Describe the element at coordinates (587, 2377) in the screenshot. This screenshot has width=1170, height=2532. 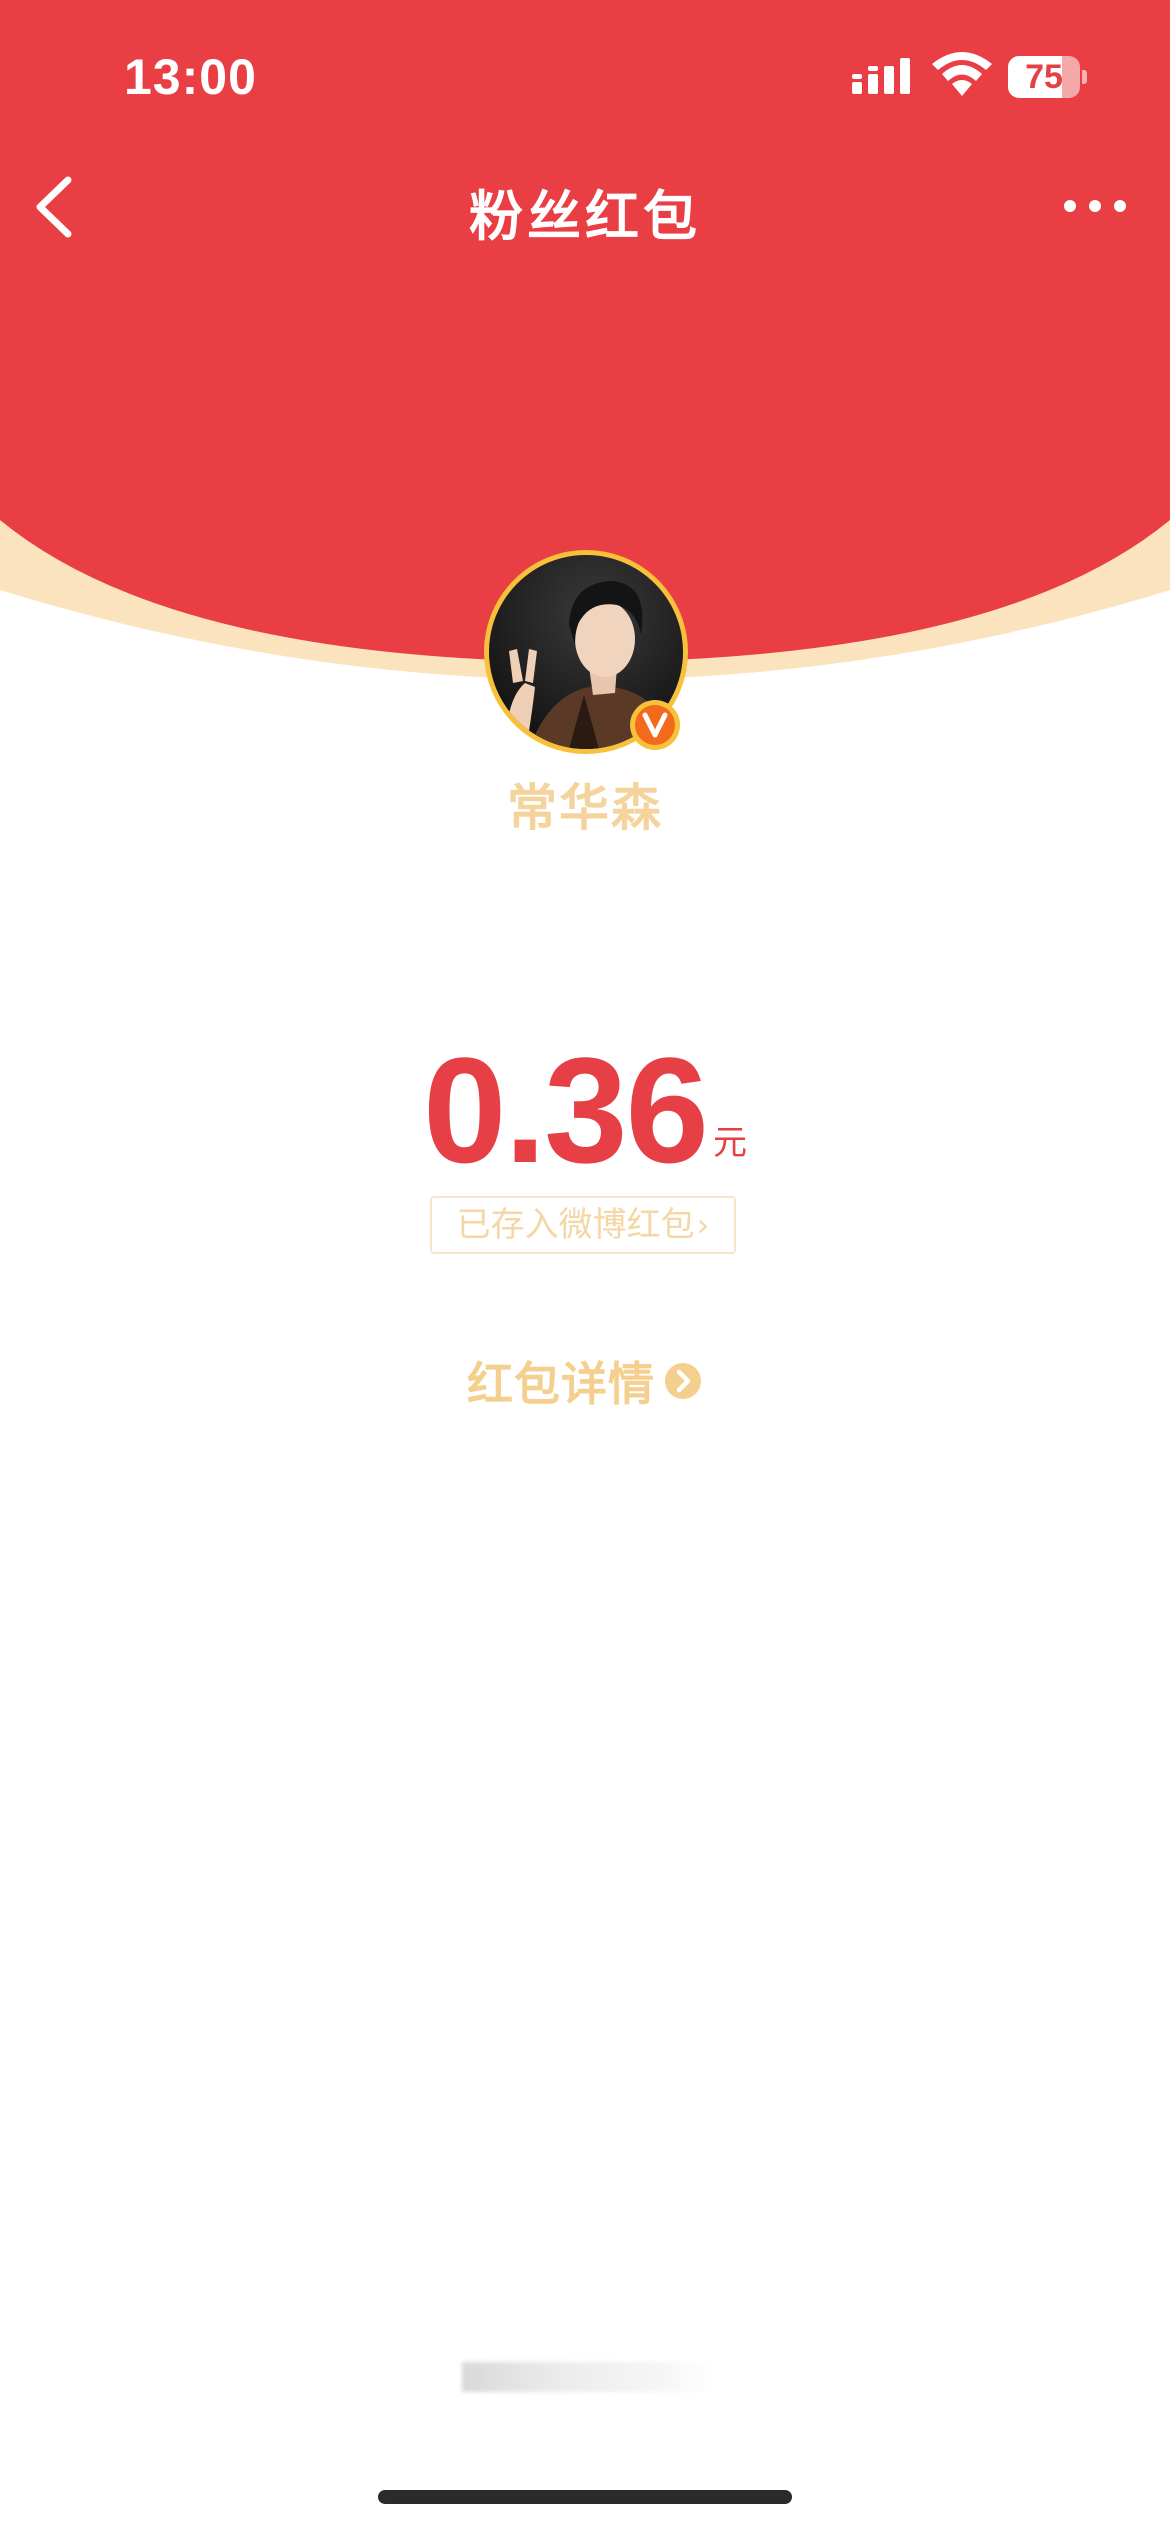
I see `blurred-content` at that location.